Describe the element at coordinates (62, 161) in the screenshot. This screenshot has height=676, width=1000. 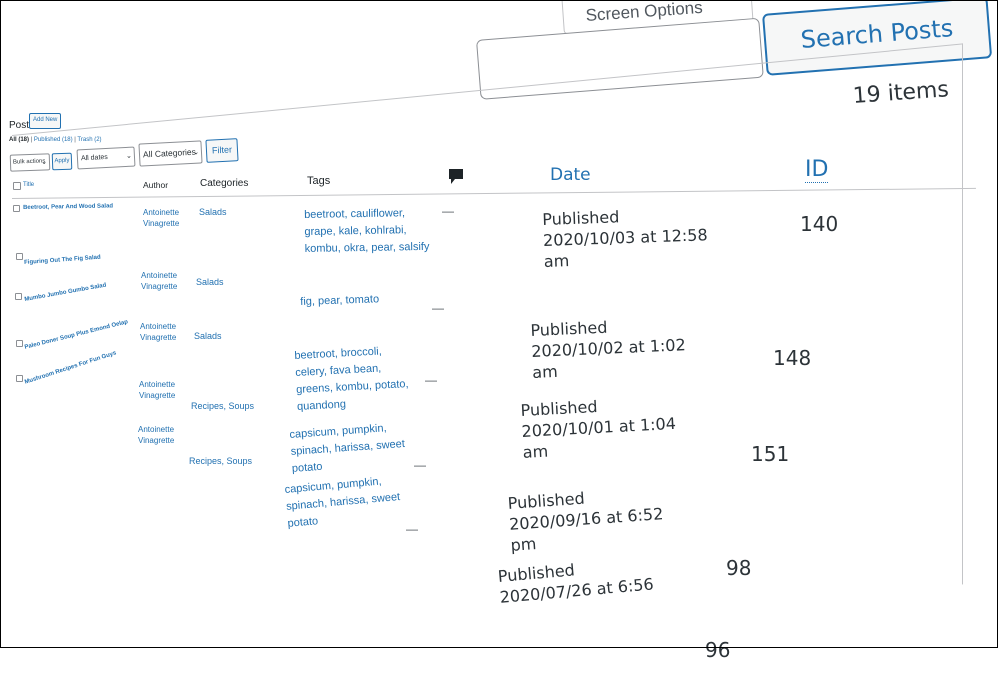
I see `apply-button: Apply` at that location.